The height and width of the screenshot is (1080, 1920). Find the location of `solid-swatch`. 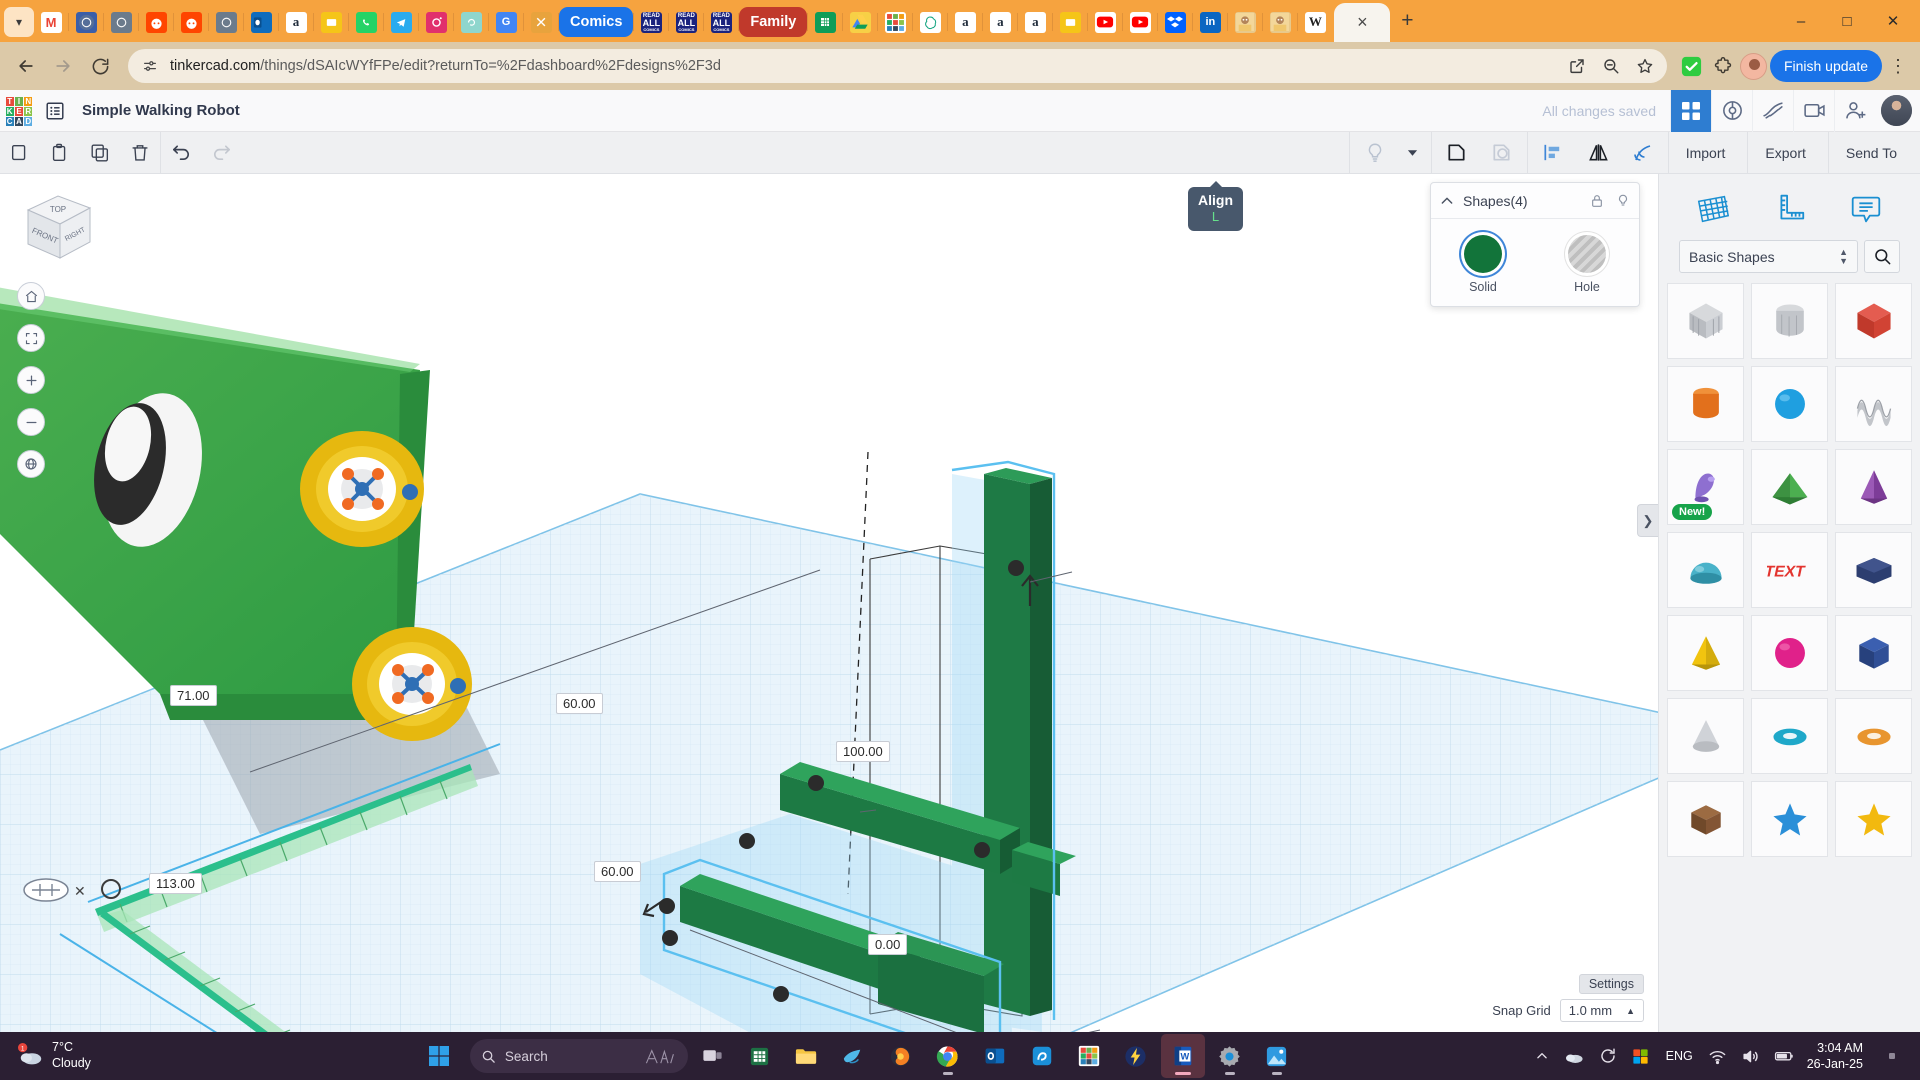

solid-swatch is located at coordinates (1483, 254).